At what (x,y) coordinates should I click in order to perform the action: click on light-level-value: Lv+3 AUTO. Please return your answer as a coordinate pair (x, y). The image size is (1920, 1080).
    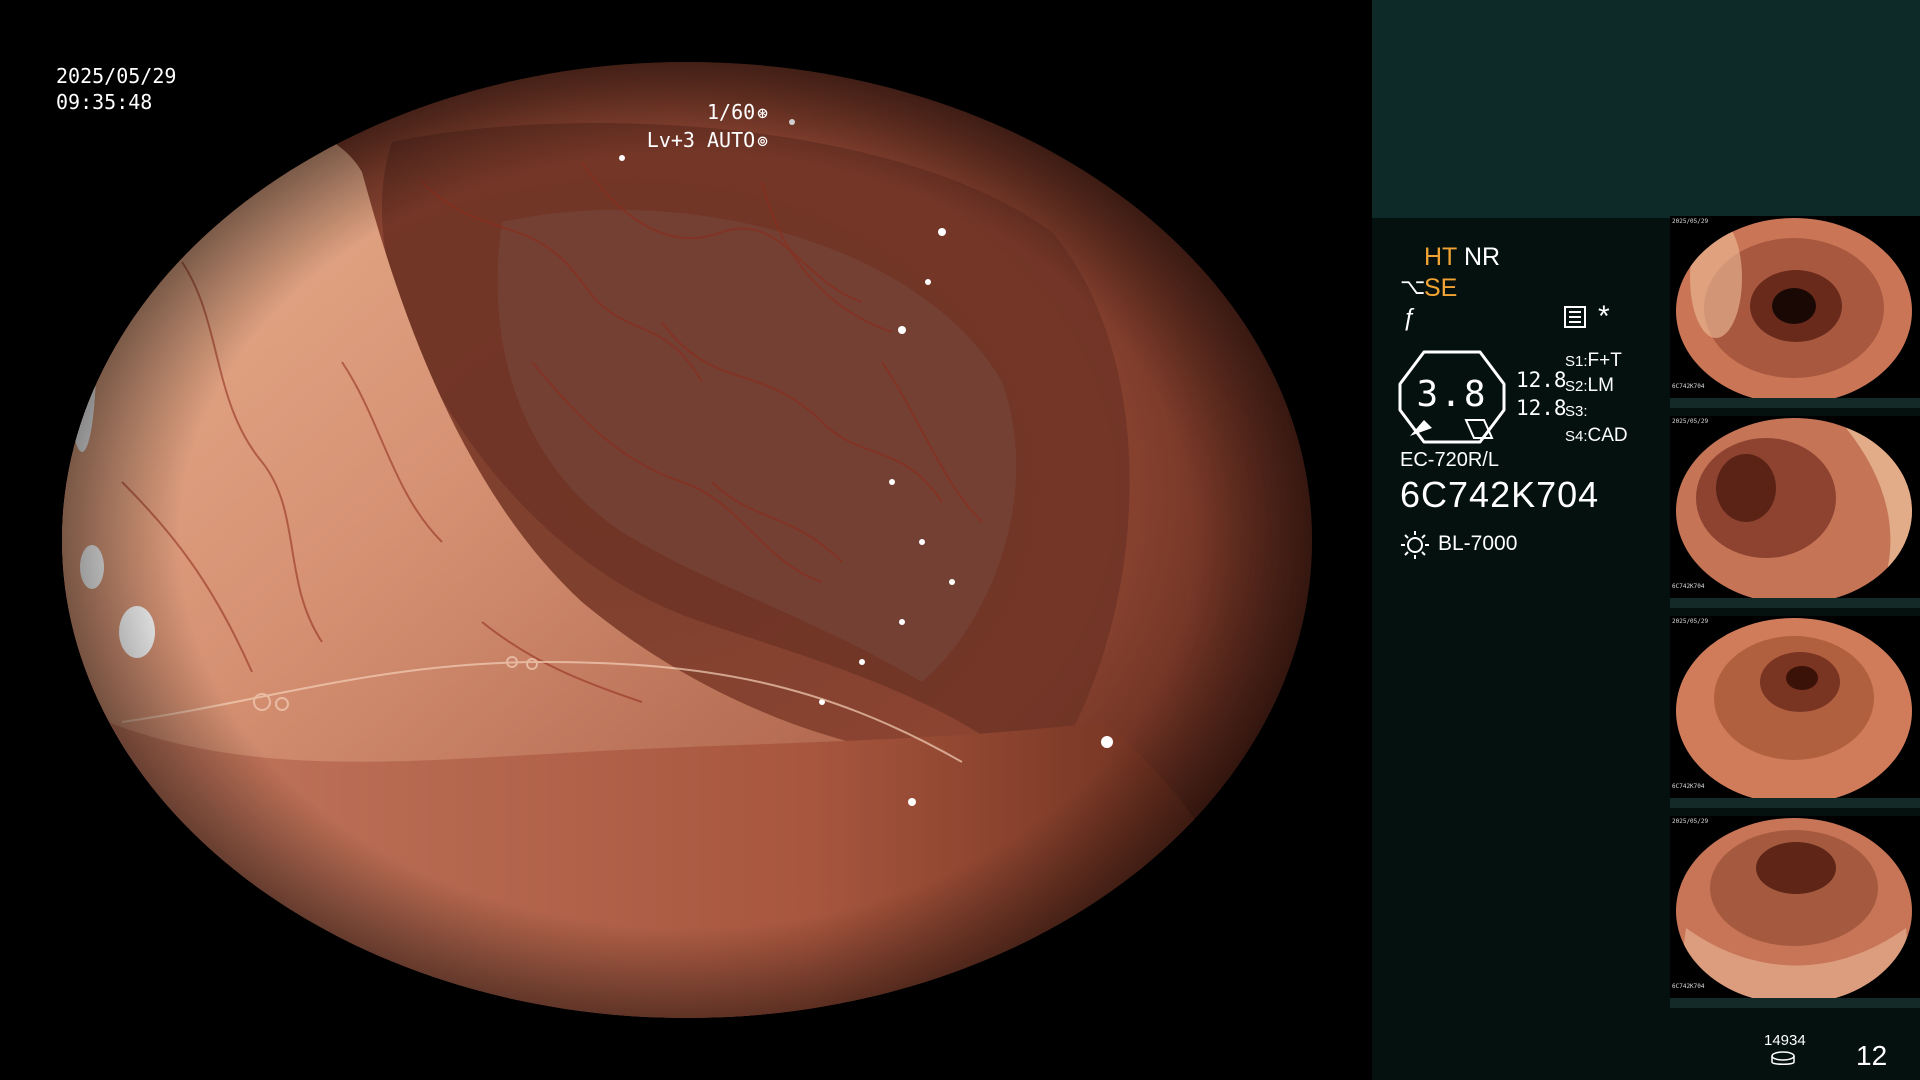
    Looking at the image, I should click on (701, 140).